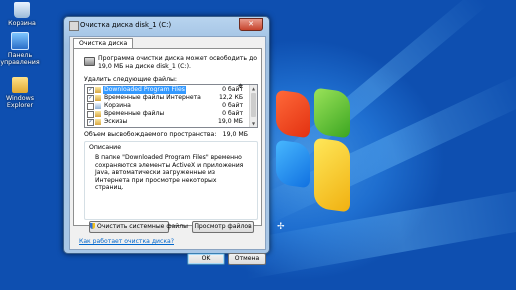 This screenshot has width=516, height=290. I want to click on files-to-delete-label: Удалить следующие файлы:, so click(130, 79).